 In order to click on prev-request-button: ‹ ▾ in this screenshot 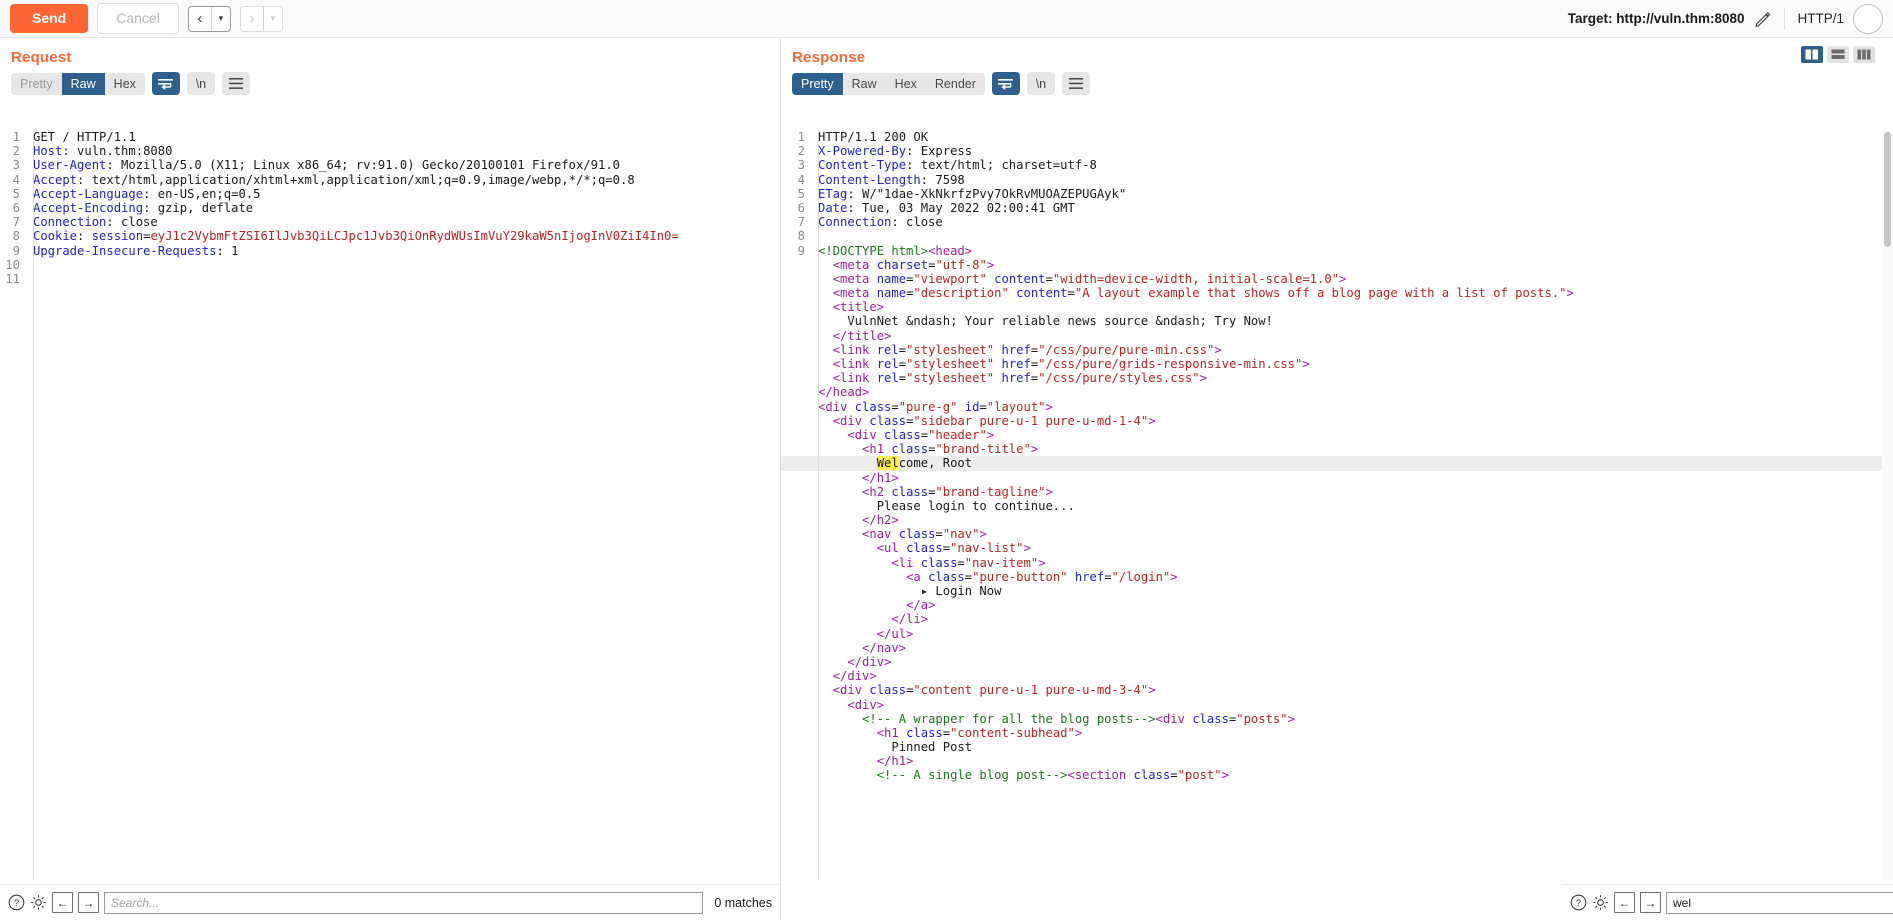, I will do `click(209, 18)`.